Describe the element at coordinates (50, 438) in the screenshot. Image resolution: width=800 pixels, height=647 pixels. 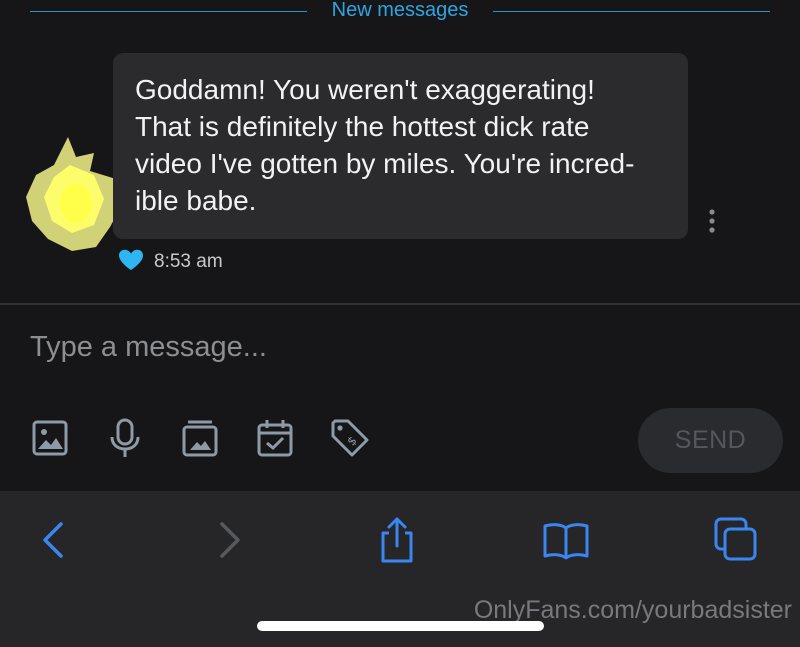
I see `image-icon` at that location.